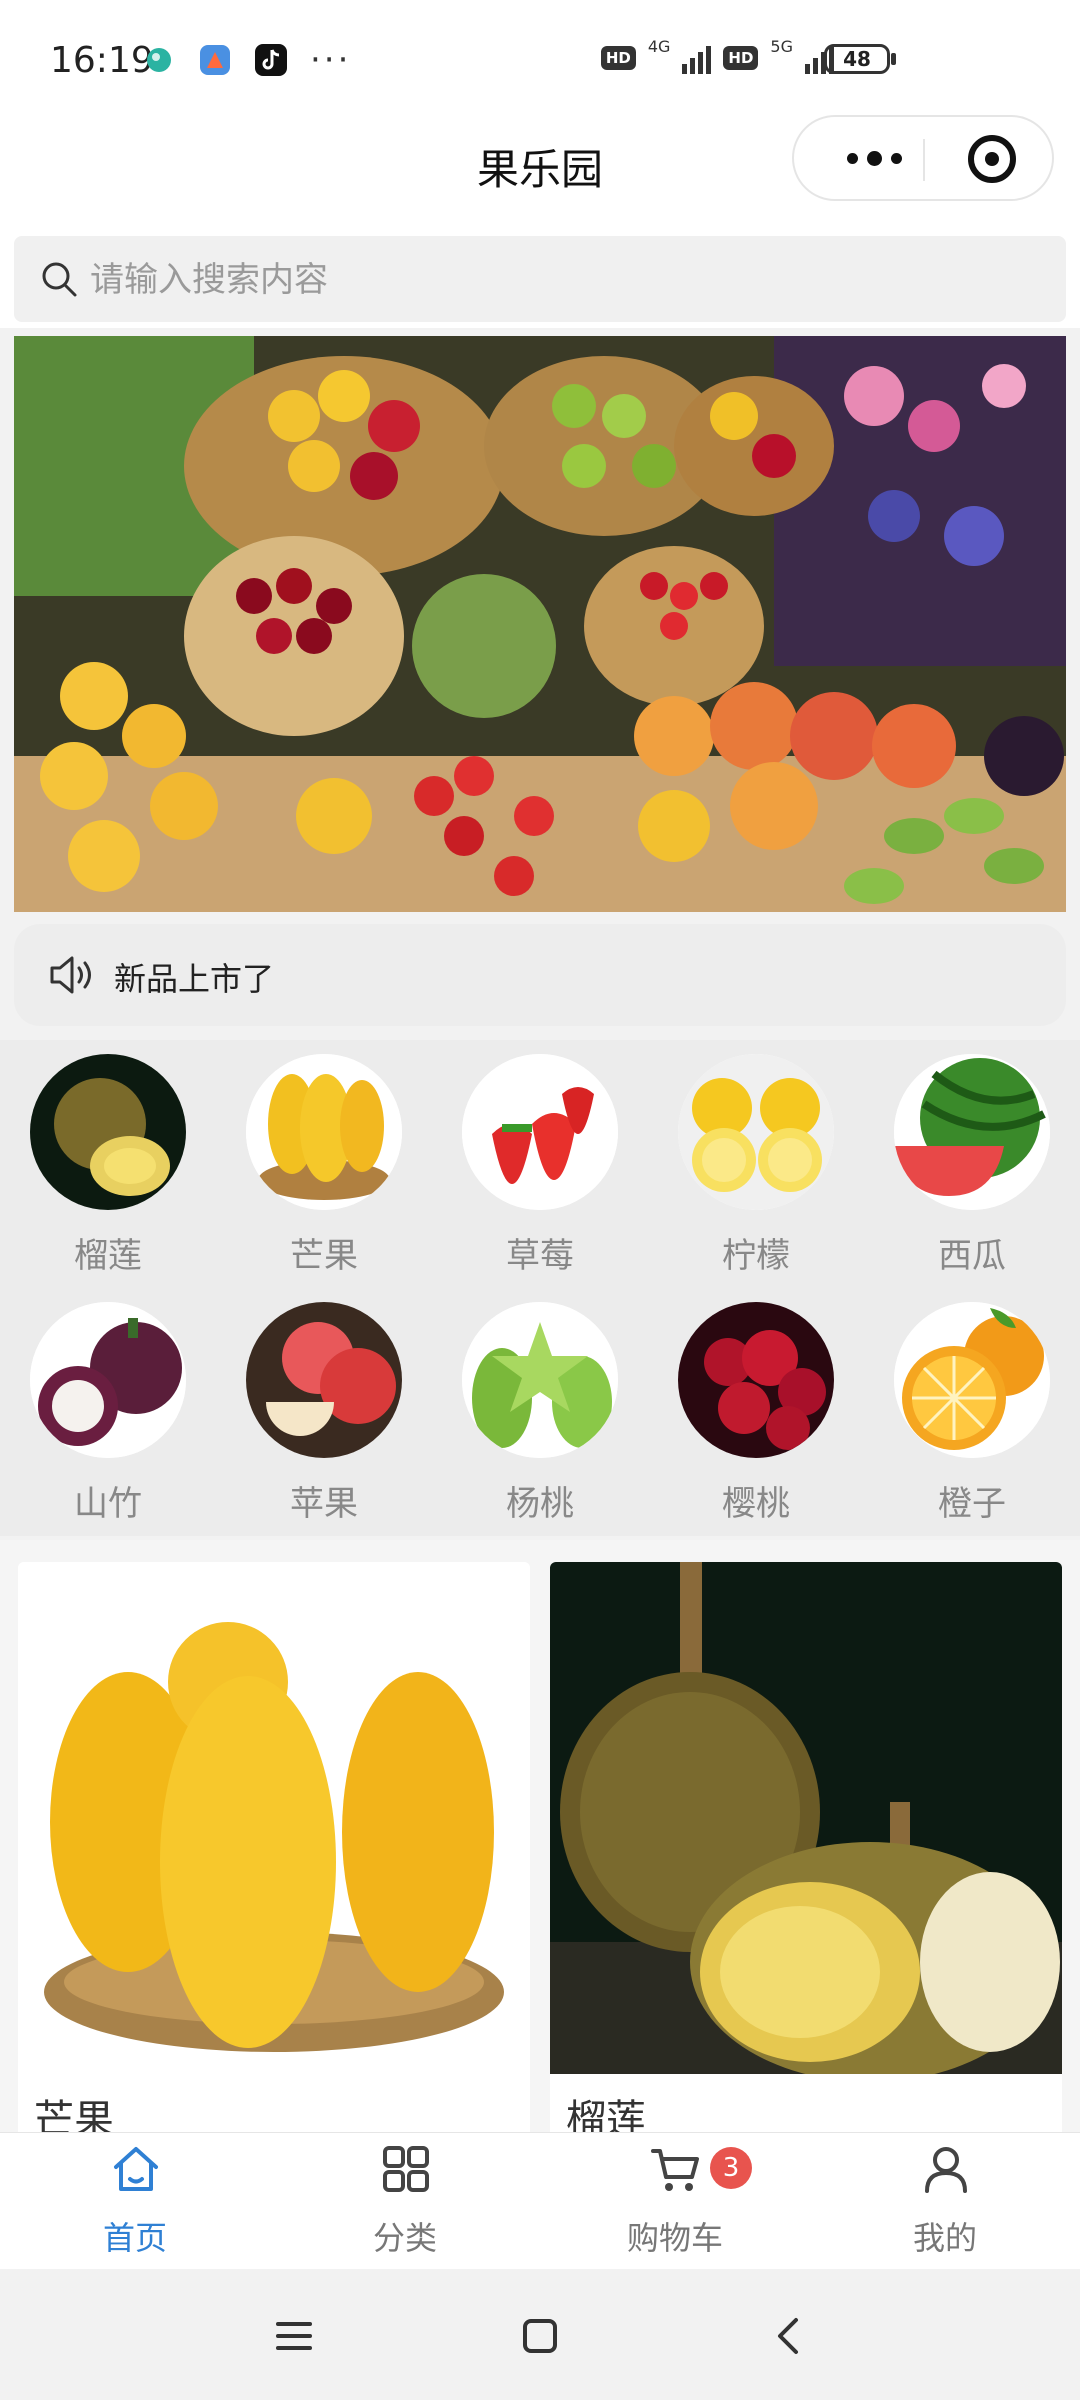  Describe the element at coordinates (659, 46) in the screenshot. I see `network-type: 4G` at that location.